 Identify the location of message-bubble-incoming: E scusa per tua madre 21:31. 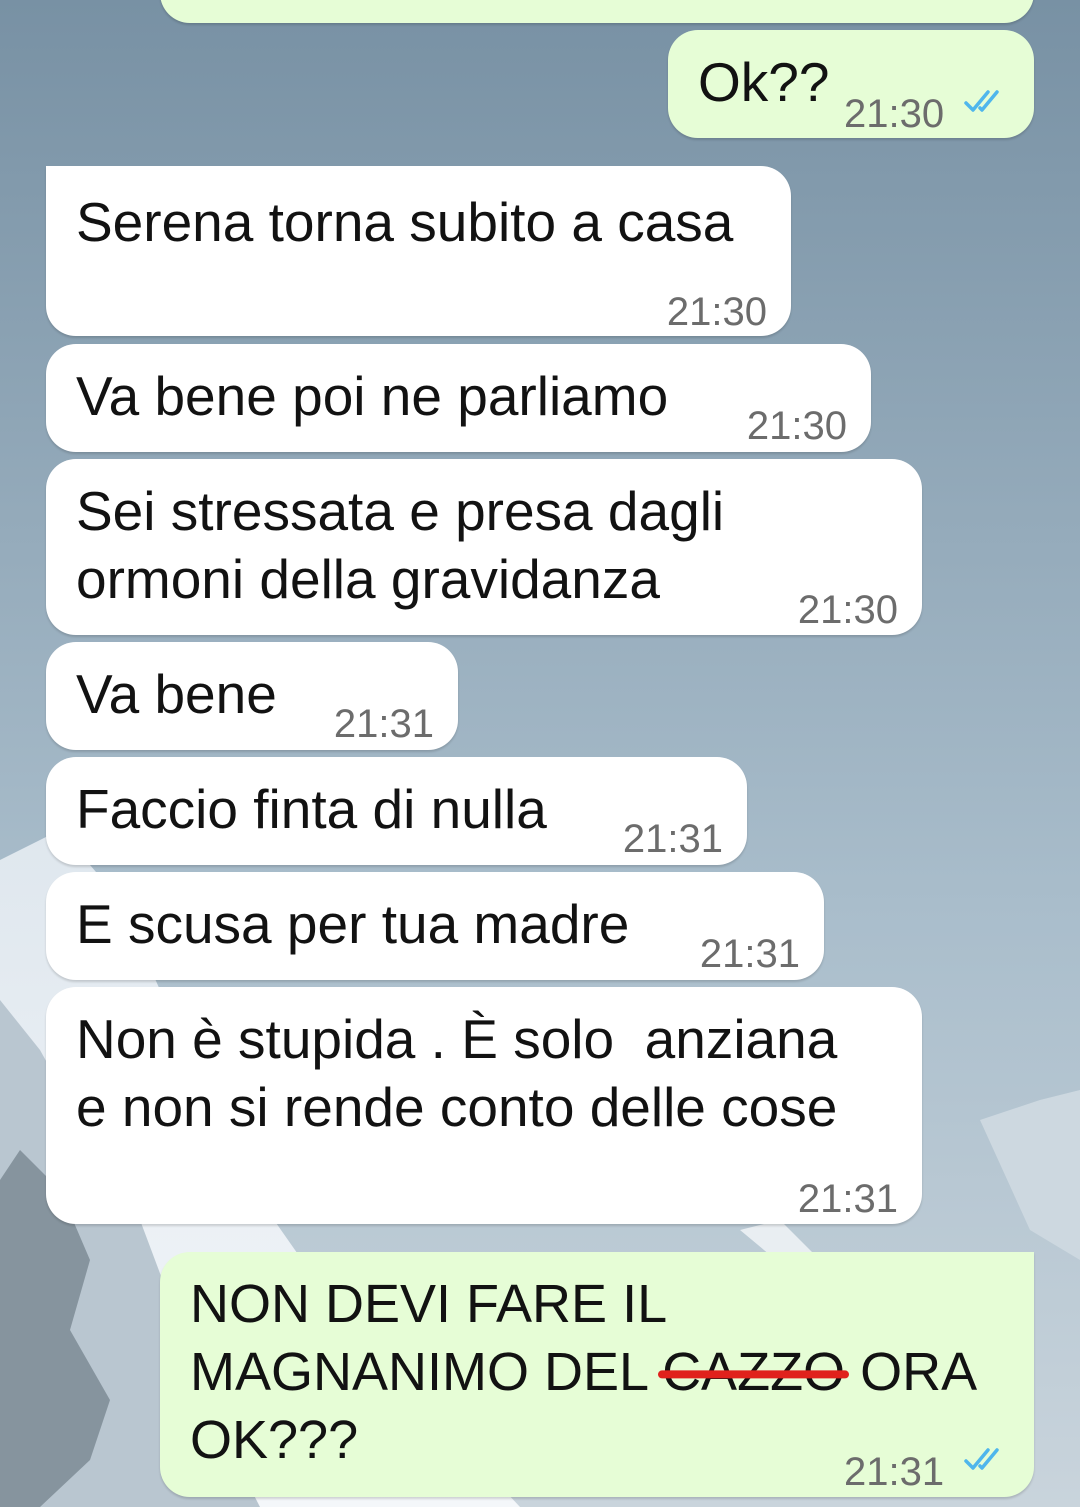
(435, 926).